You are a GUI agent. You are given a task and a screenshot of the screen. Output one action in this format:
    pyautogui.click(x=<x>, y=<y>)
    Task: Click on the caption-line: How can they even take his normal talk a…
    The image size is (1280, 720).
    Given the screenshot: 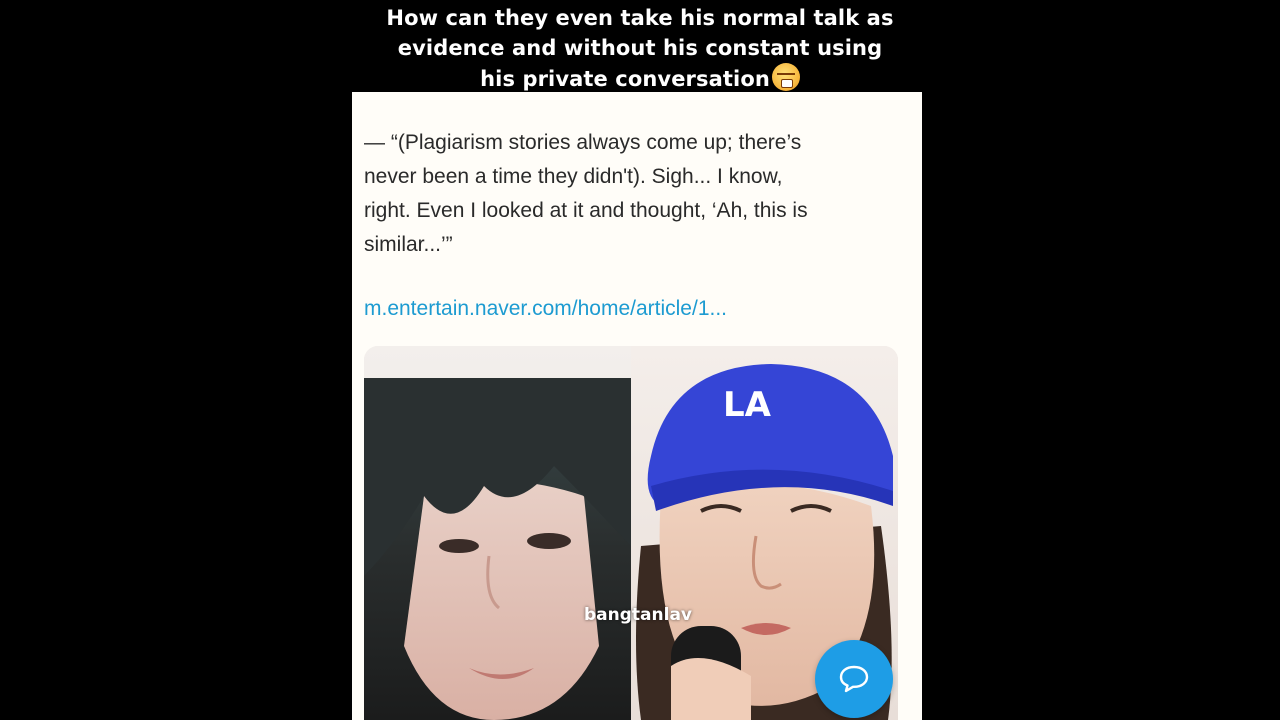 What is the action you would take?
    pyautogui.click(x=640, y=18)
    